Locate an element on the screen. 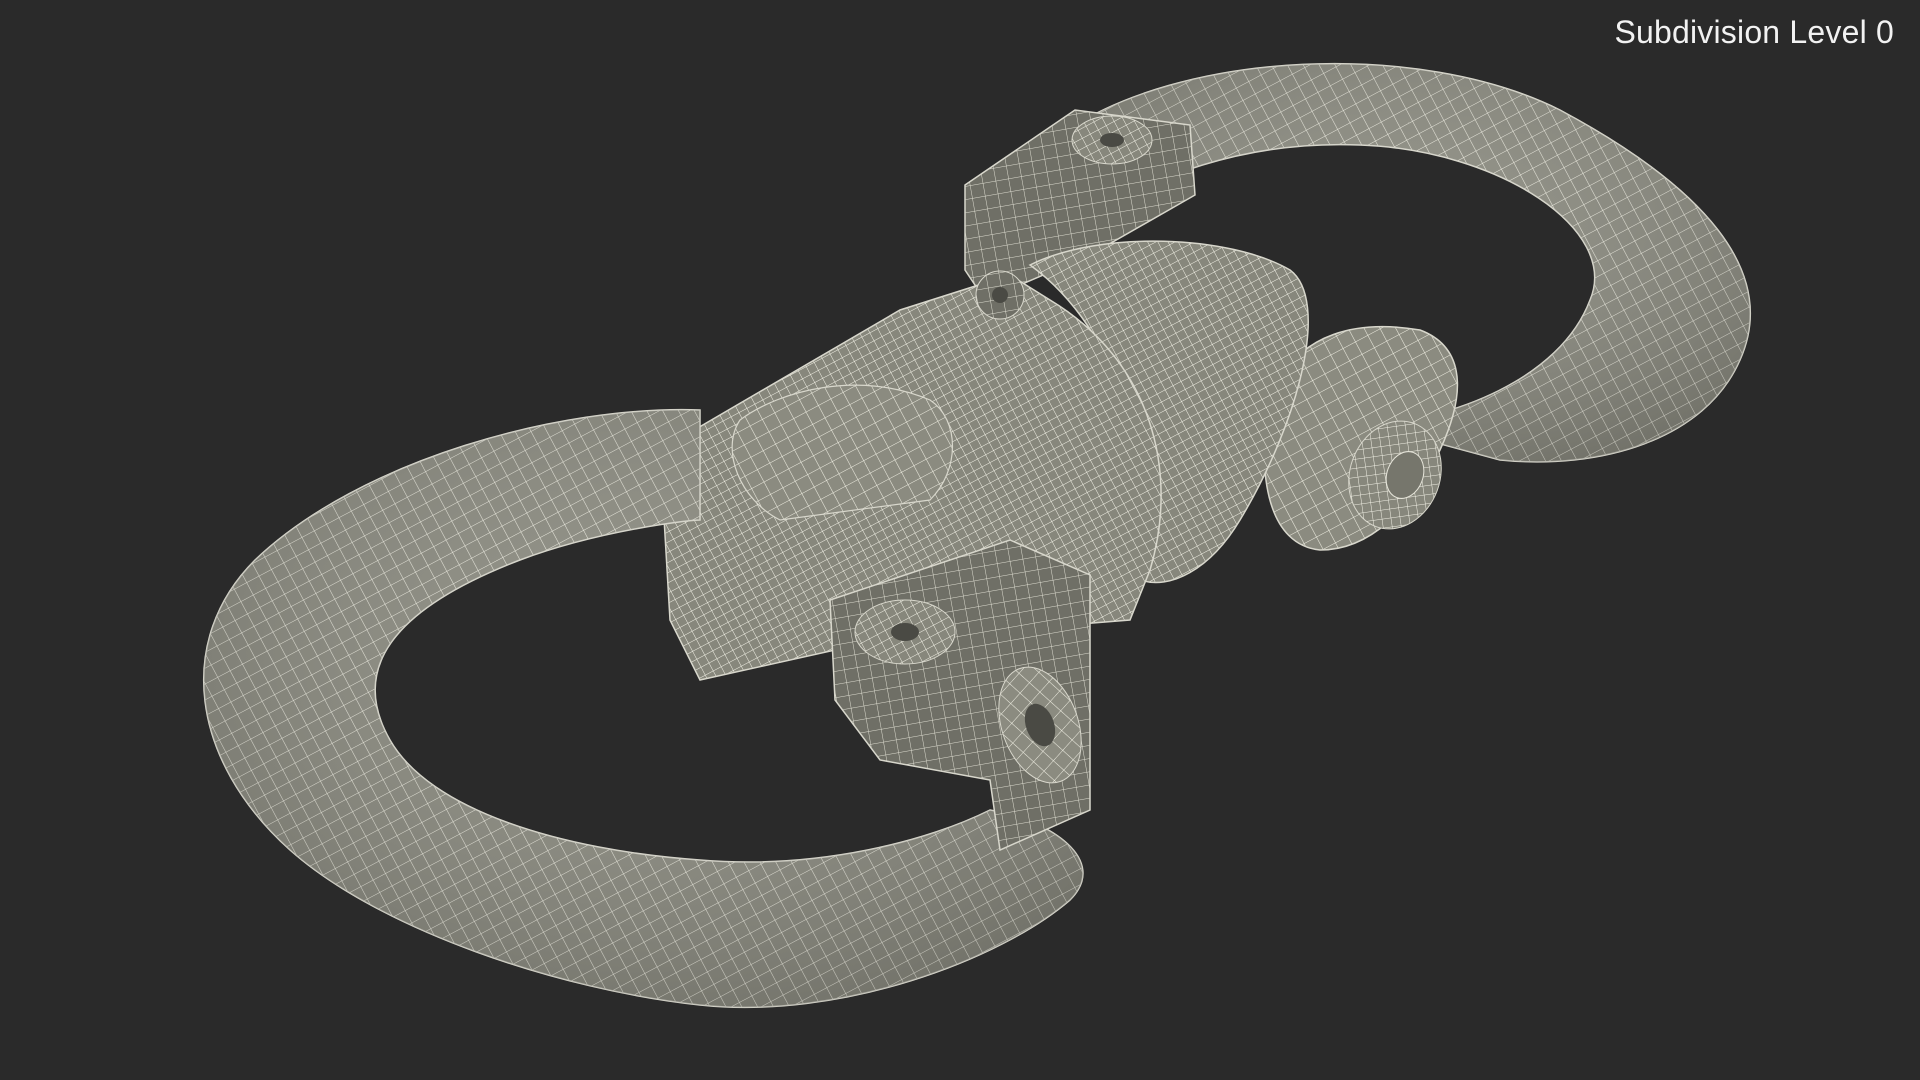 The height and width of the screenshot is (1080, 1920). subdivision-level-label: Subdivision Level 0 is located at coordinates (1754, 32).